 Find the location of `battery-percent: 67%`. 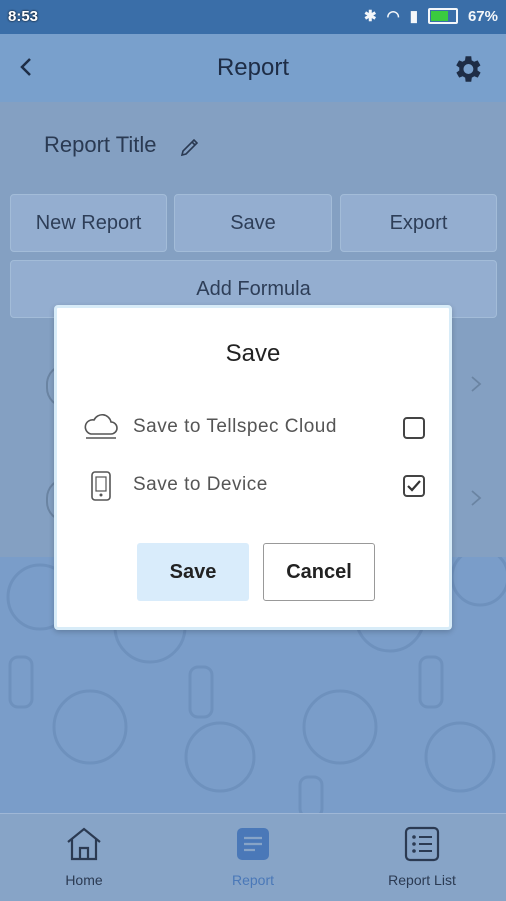

battery-percent: 67% is located at coordinates (482, 16).